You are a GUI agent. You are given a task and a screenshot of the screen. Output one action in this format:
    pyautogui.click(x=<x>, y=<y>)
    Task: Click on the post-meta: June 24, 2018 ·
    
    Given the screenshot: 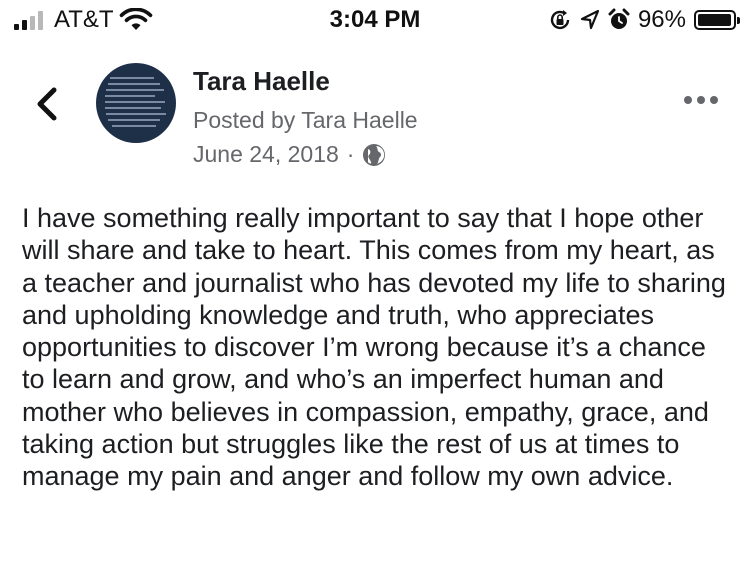 What is the action you would take?
    pyautogui.click(x=289, y=154)
    